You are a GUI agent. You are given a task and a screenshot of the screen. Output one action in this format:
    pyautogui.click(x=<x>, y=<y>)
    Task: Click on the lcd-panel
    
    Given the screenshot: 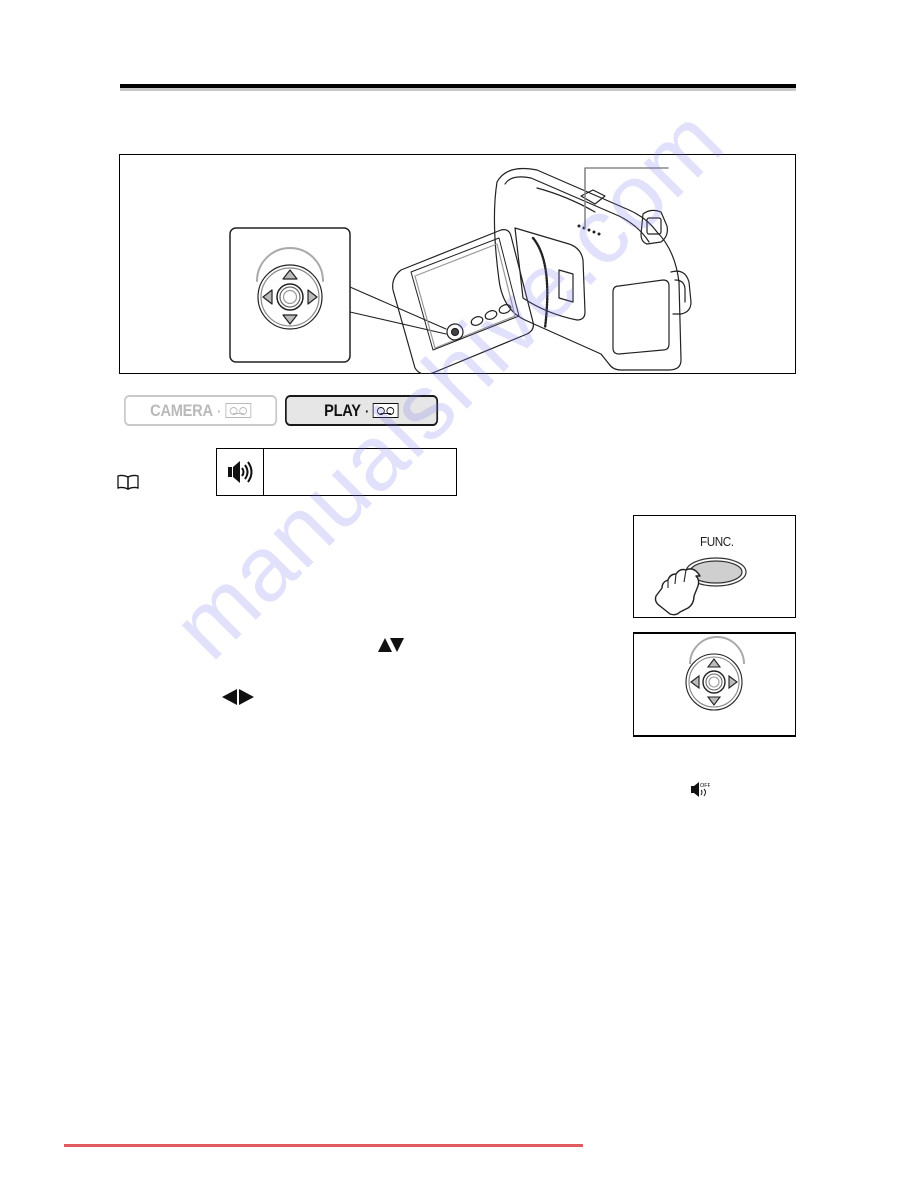 What is the action you would take?
    pyautogui.click(x=463, y=301)
    